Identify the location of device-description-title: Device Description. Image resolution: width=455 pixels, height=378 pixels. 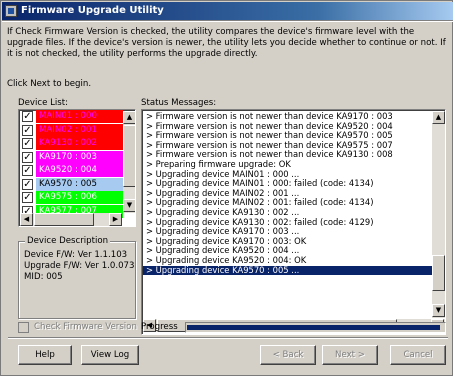
(68, 241).